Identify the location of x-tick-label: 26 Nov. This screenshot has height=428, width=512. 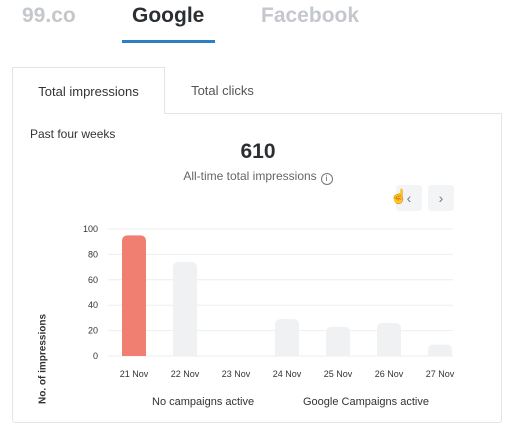
(389, 374).